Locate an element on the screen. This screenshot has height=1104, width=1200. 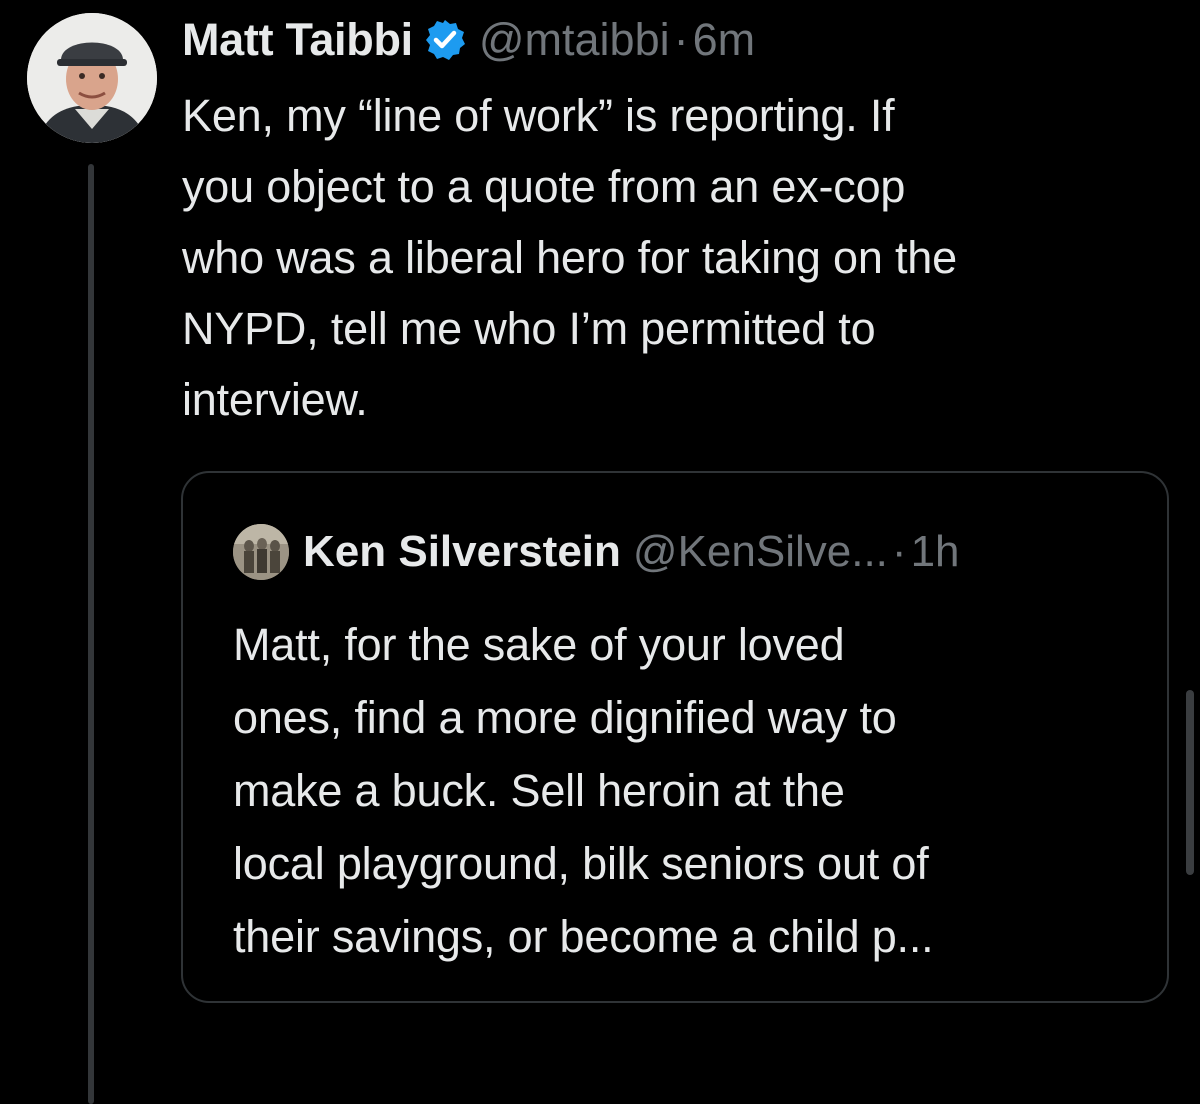
quoted-tweet-header: Ken Silverstein @KenSilve... · 1h is located at coordinates (596, 552).